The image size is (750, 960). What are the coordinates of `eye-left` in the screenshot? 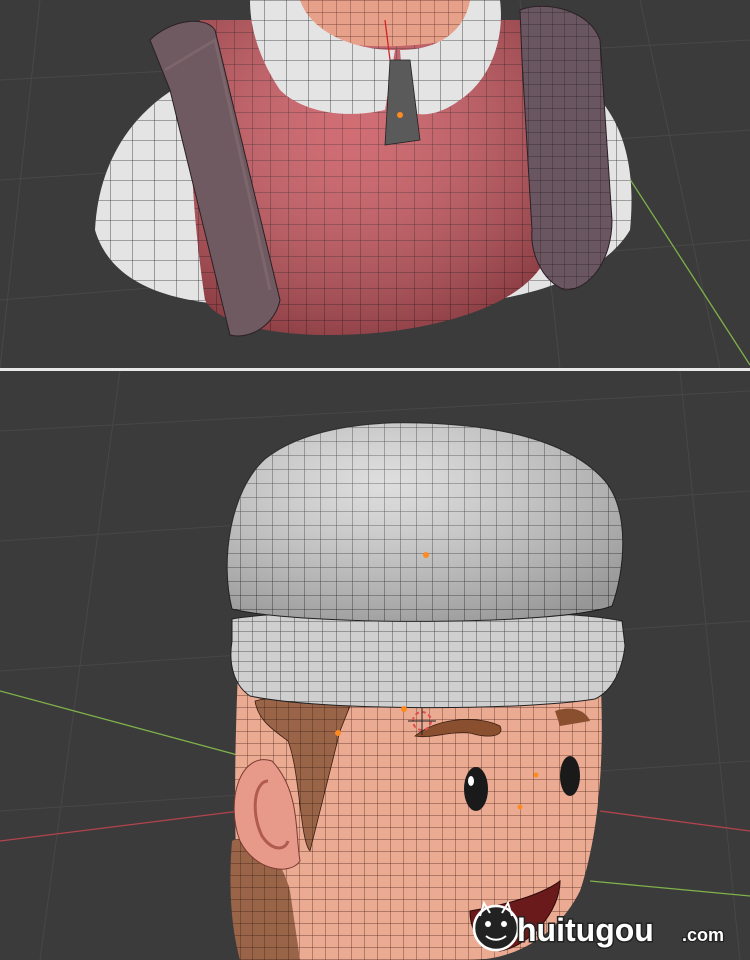 It's located at (476, 789).